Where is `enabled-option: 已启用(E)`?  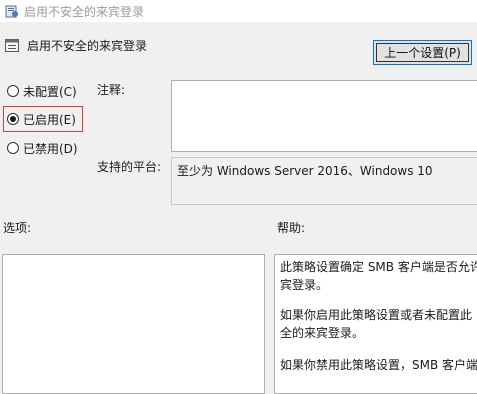 enabled-option: 已启用(E) is located at coordinates (41, 119).